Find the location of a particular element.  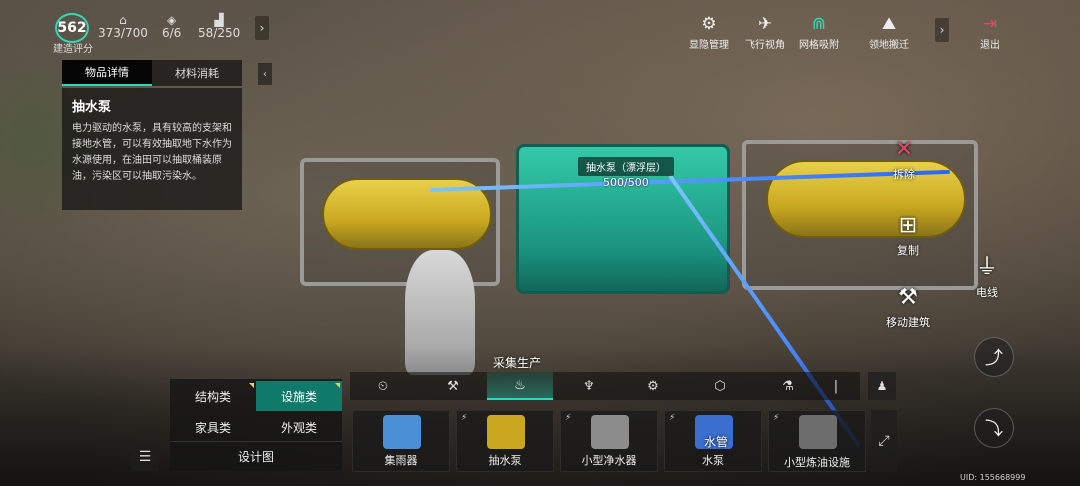

item-label: 小型炼油设施 is located at coordinates (817, 462).